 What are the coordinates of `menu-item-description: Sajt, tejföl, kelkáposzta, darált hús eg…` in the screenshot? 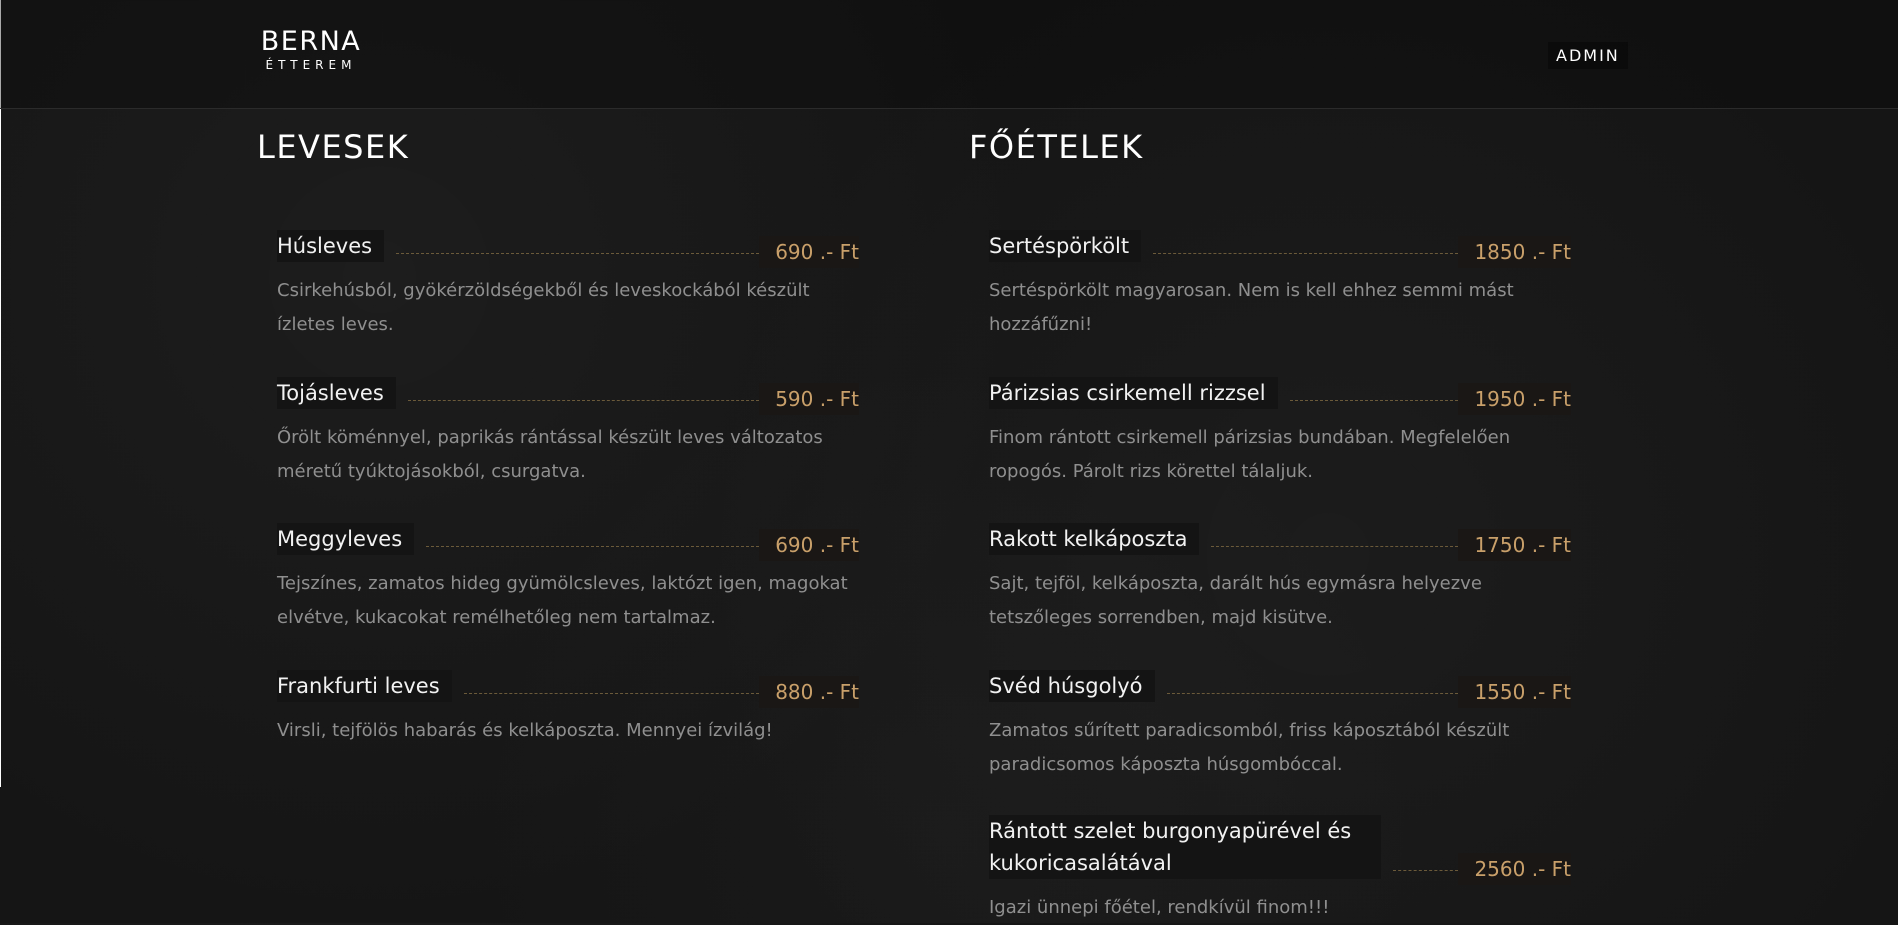 It's located at (1235, 600).